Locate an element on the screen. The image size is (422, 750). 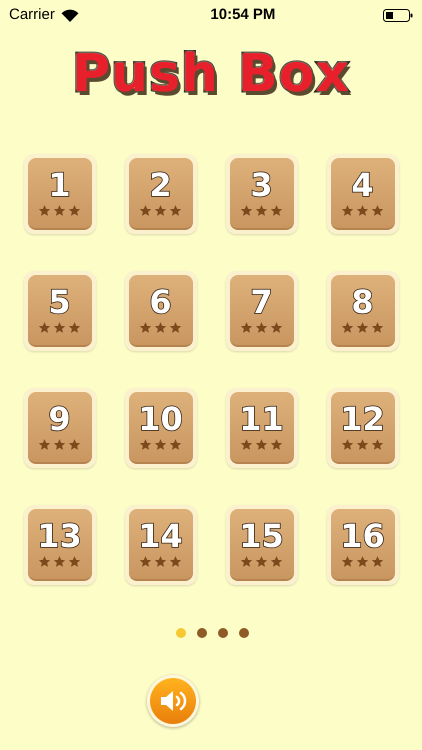
carrier-label: Carrier is located at coordinates (32, 14).